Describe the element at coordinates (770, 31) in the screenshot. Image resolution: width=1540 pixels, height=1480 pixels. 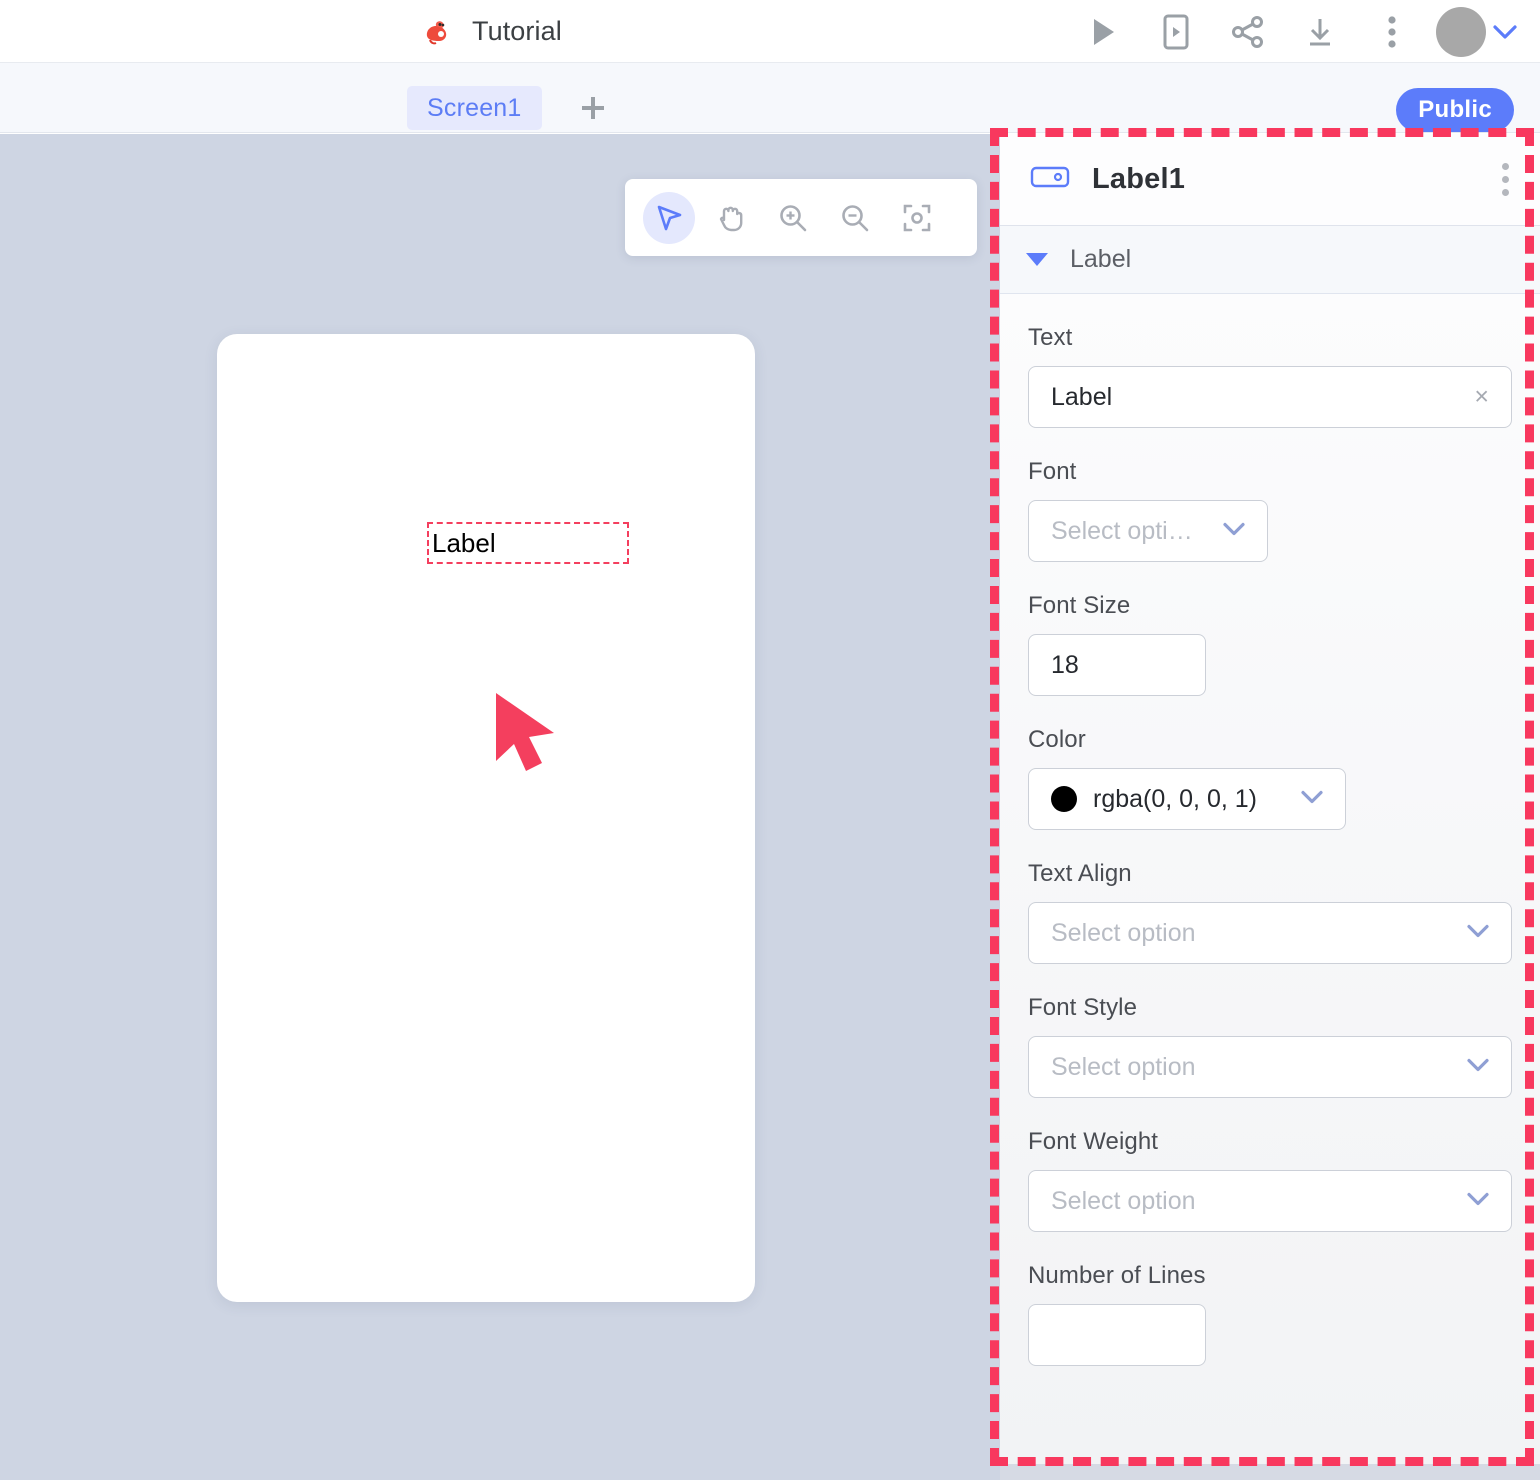
I see `app-top-bar: Tutorial` at that location.